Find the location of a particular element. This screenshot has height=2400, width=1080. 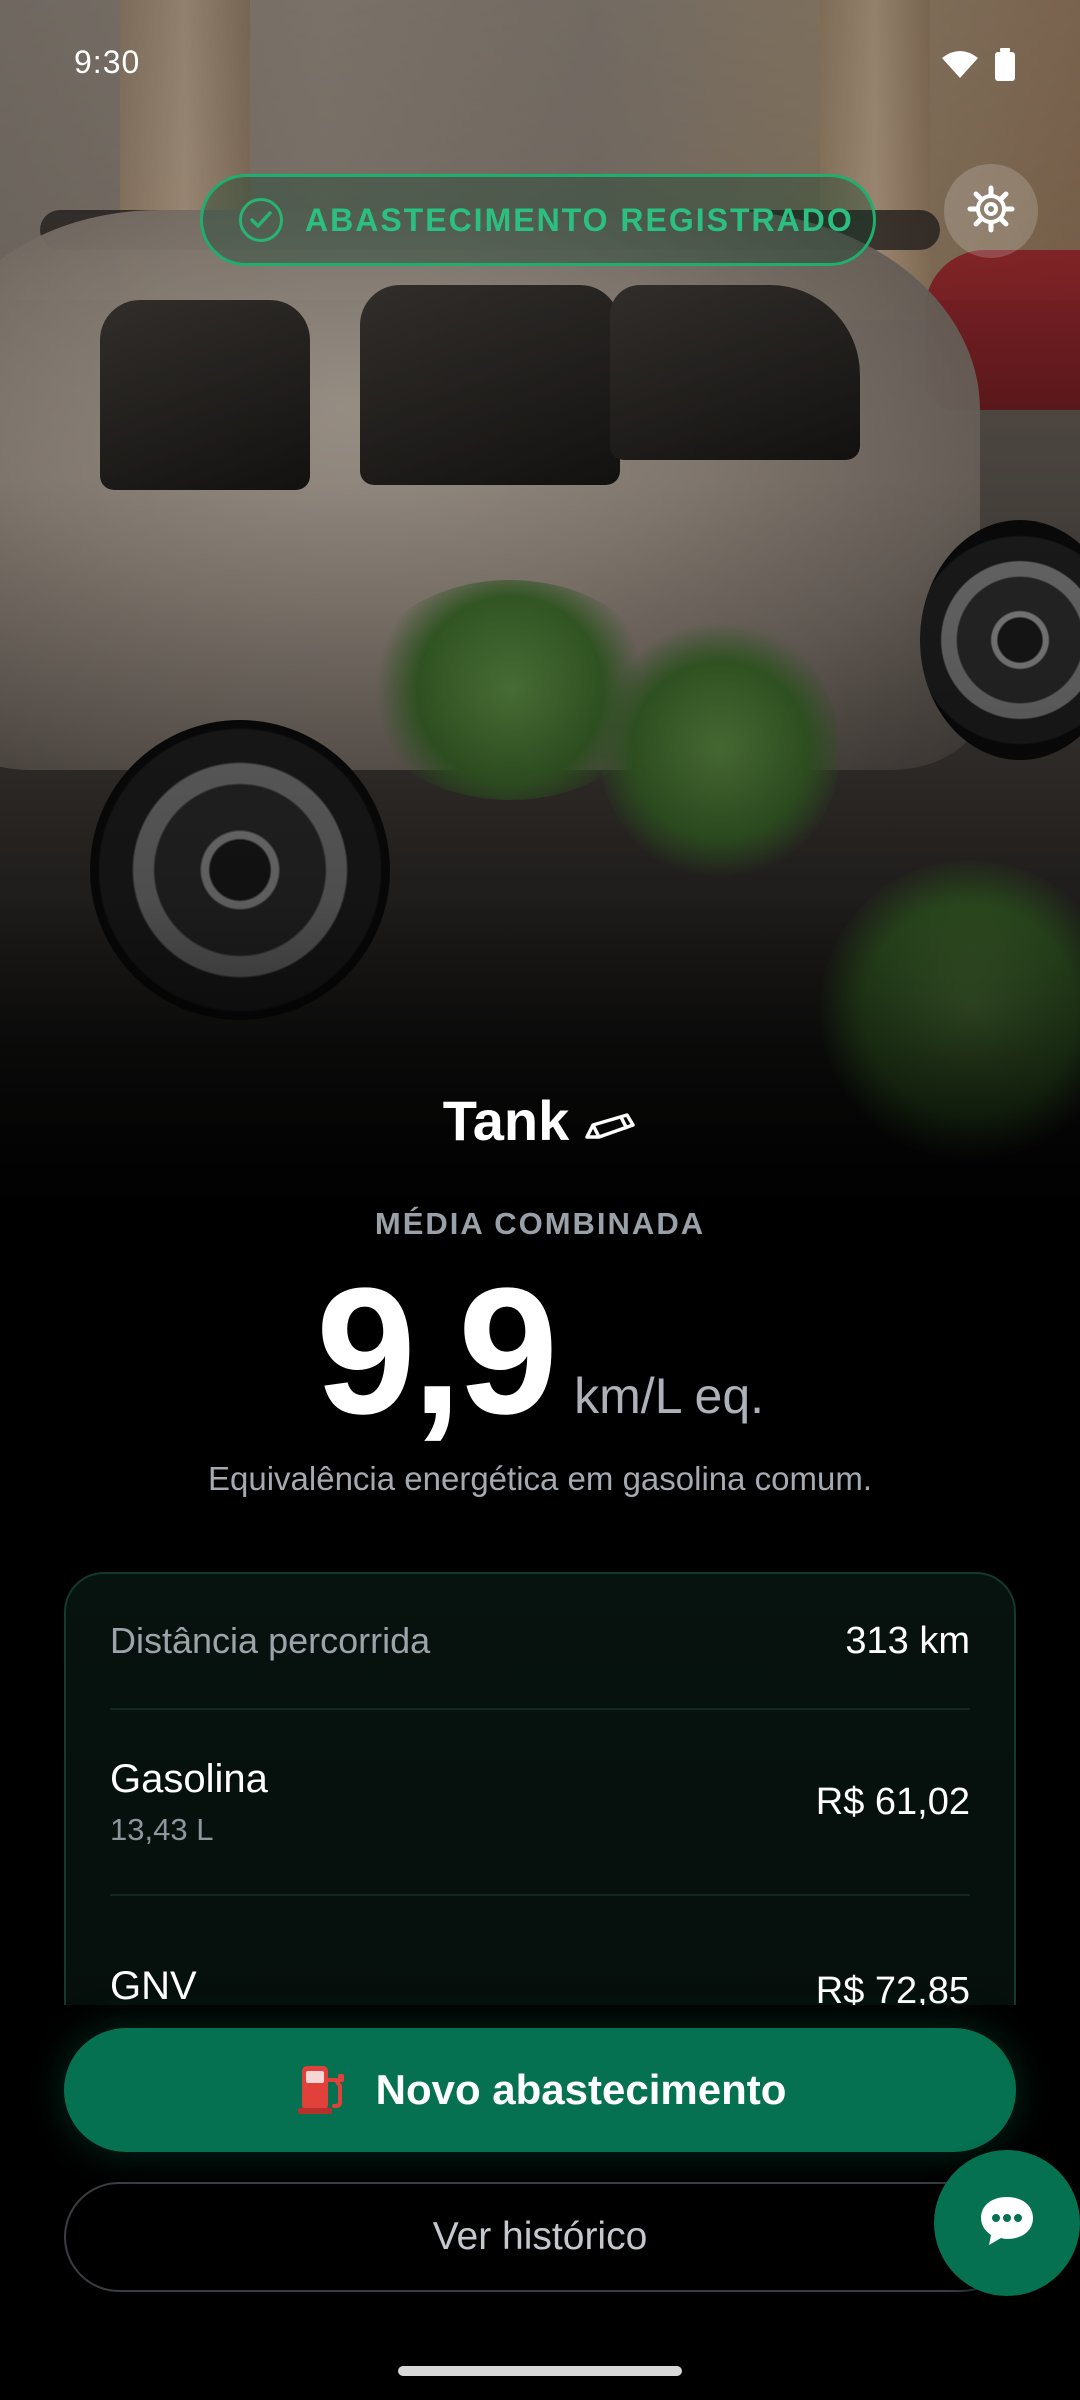

home-indicator is located at coordinates (540, 2371).